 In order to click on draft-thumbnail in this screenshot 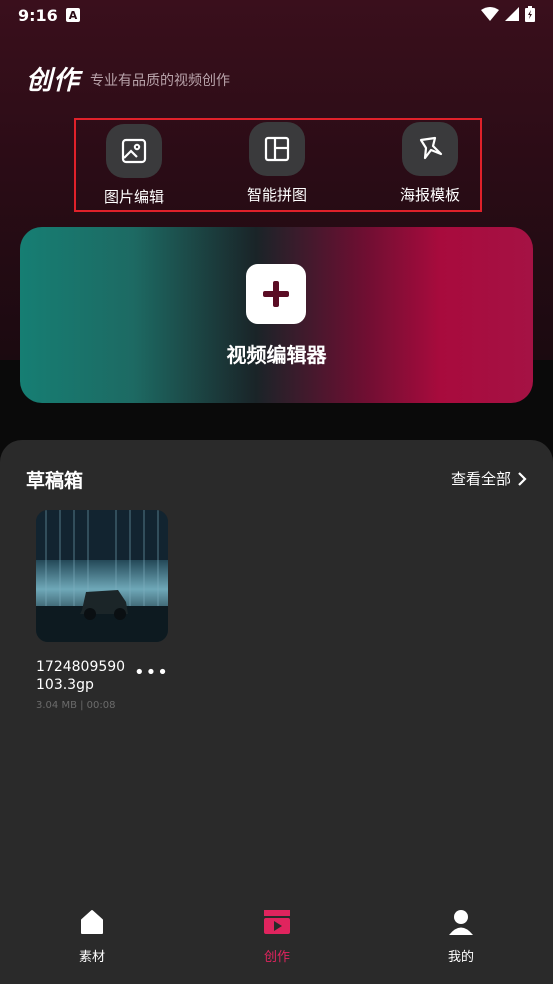, I will do `click(102, 576)`.